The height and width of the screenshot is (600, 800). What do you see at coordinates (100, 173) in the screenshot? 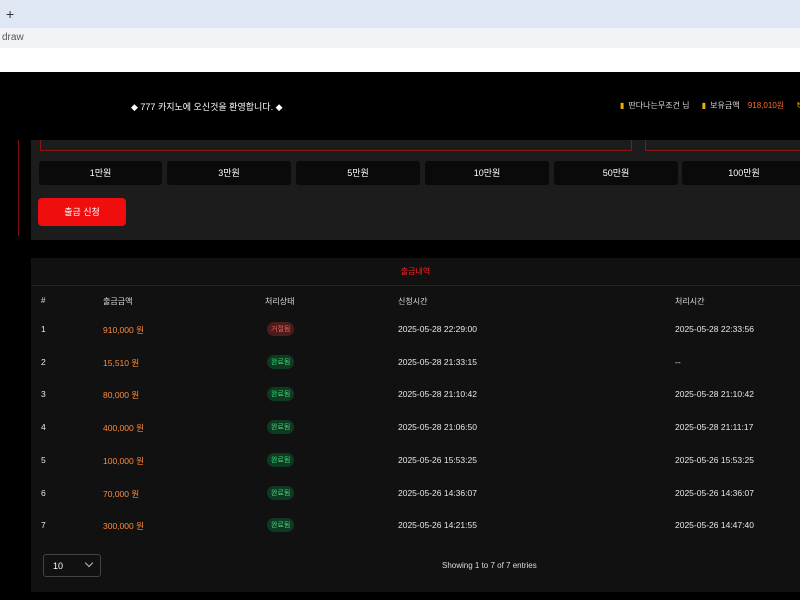
I see `amount-button-10k: 1만원` at bounding box center [100, 173].